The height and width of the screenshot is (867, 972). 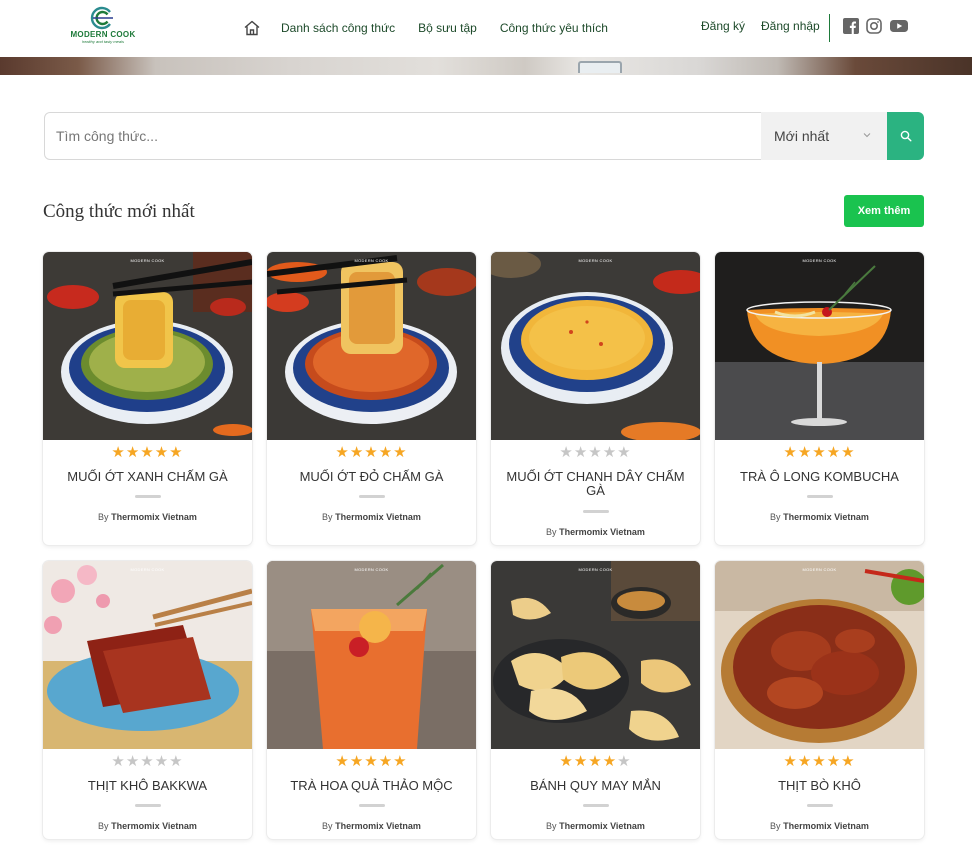 What do you see at coordinates (554, 28) in the screenshot?
I see `nav-favorites: Công thức yêu thích` at bounding box center [554, 28].